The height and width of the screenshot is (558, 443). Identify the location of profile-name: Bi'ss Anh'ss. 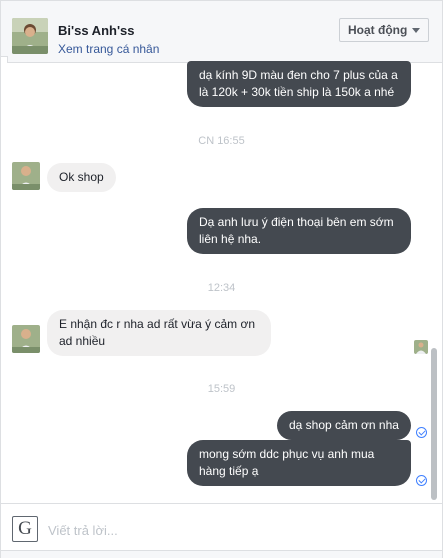
(96, 30).